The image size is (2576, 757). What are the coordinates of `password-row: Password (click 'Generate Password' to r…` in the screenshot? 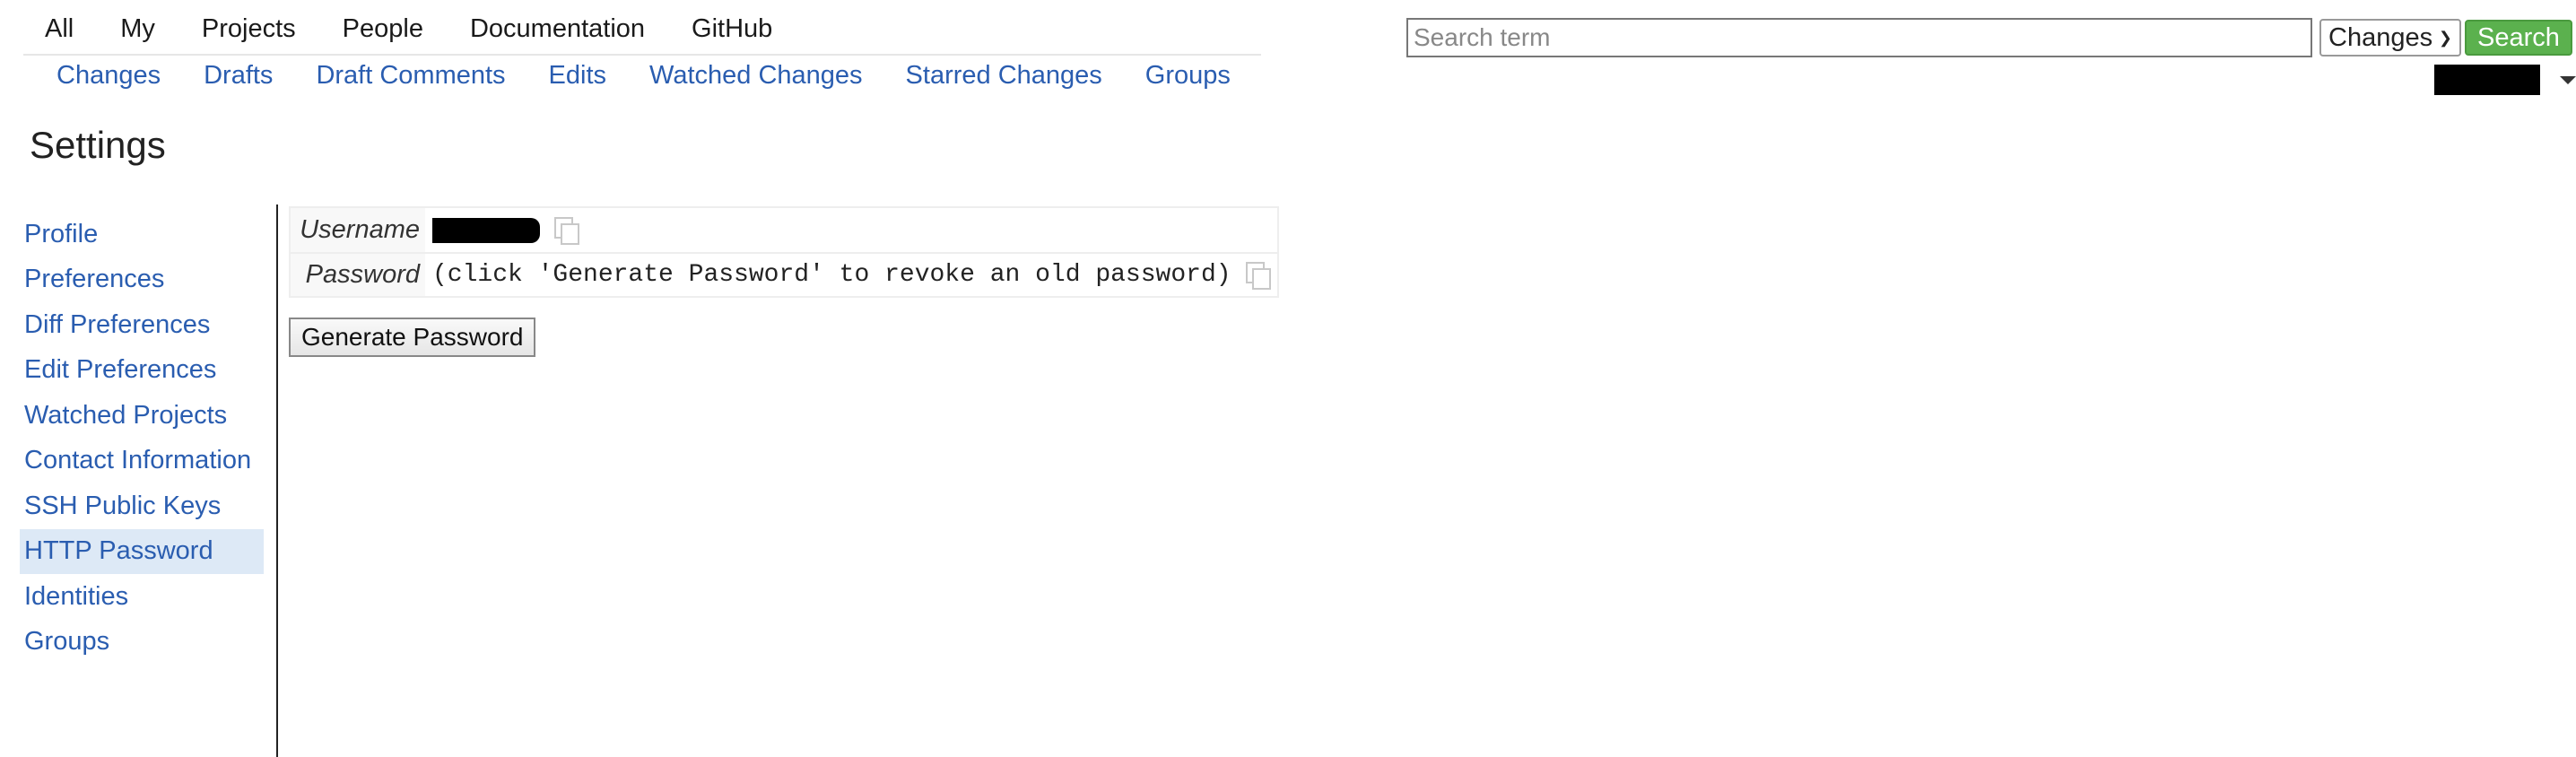 It's located at (784, 274).